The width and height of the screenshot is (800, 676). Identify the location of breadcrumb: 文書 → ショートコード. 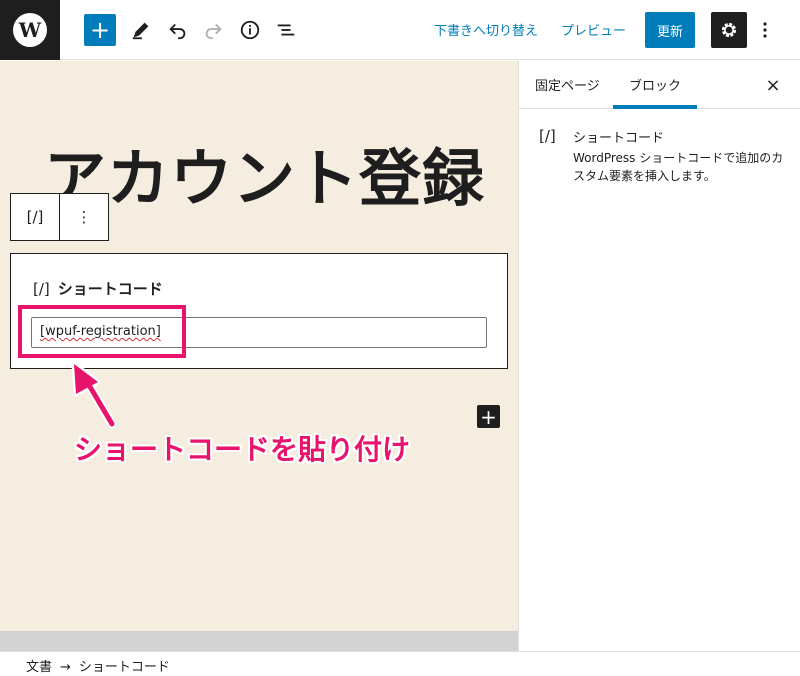
(98, 665).